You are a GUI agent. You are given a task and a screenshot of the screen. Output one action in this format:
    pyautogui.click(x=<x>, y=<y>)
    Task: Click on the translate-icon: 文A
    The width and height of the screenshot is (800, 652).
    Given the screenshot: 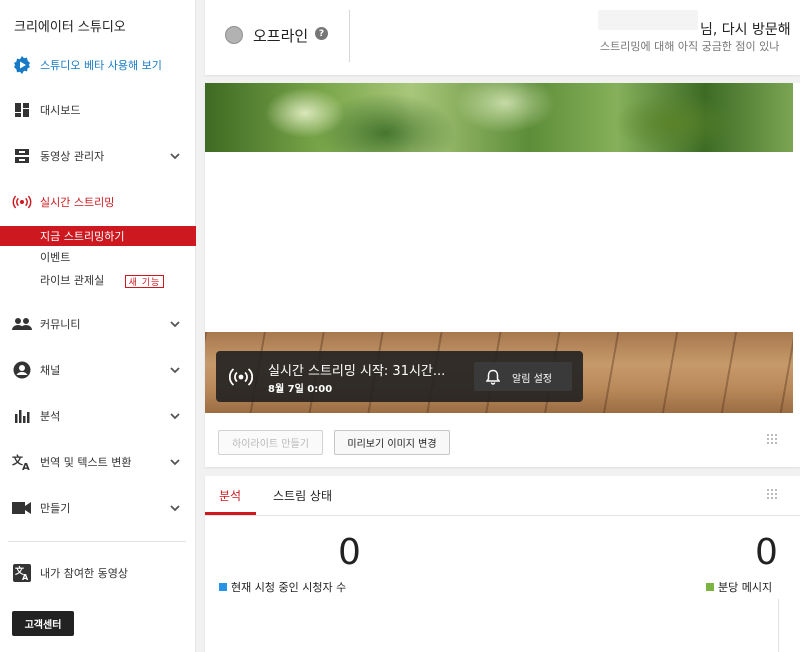 What is the action you would take?
    pyautogui.click(x=22, y=462)
    